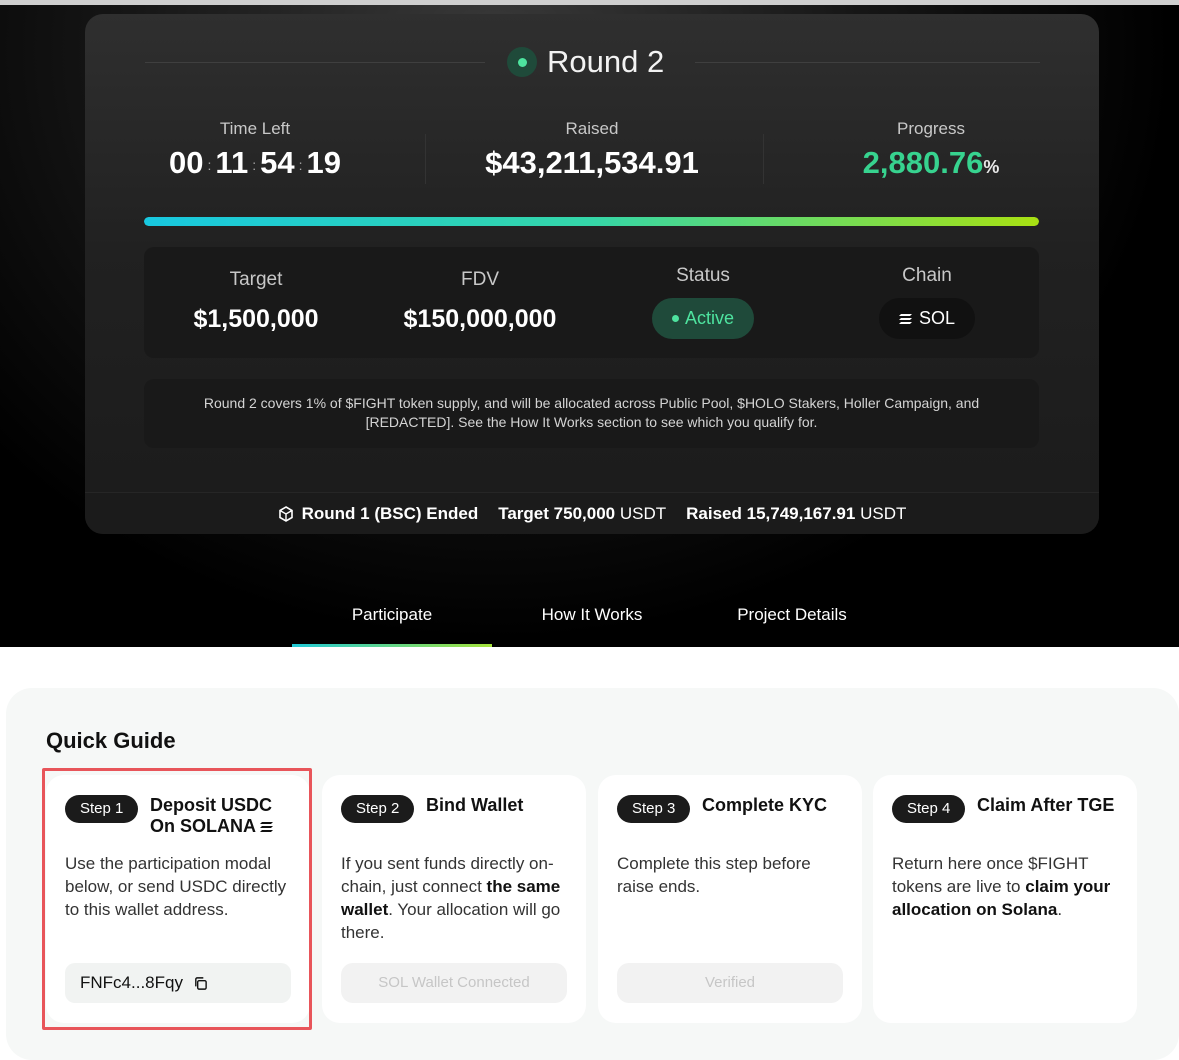  Describe the element at coordinates (211, 815) in the screenshot. I see `step-title-text: Deposit USDC On SOLANA` at that location.